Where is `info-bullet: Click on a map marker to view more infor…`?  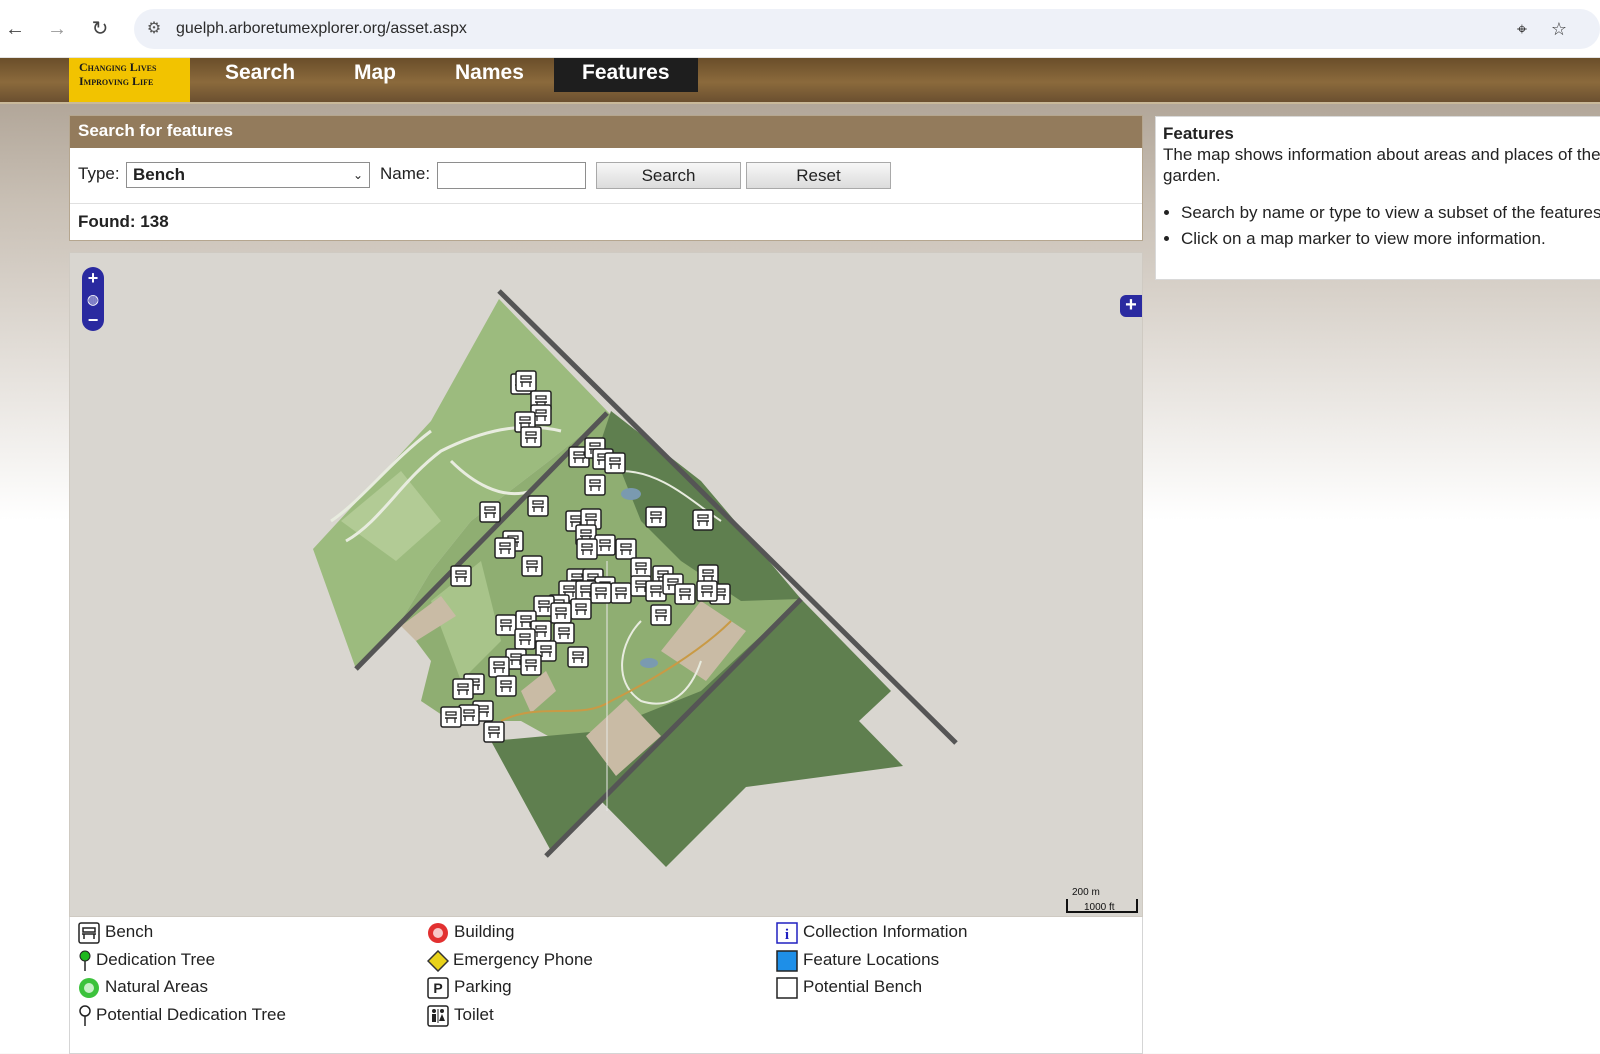 info-bullet: Click on a map marker to view more infor… is located at coordinates (1390, 239).